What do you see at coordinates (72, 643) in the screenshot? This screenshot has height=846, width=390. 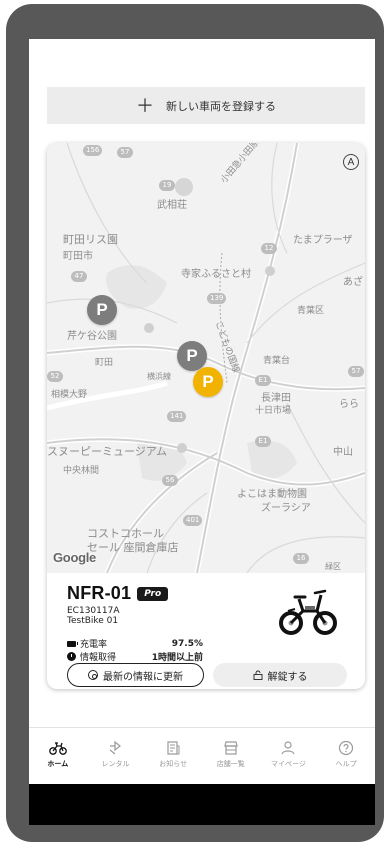 I see `battery-icon` at bounding box center [72, 643].